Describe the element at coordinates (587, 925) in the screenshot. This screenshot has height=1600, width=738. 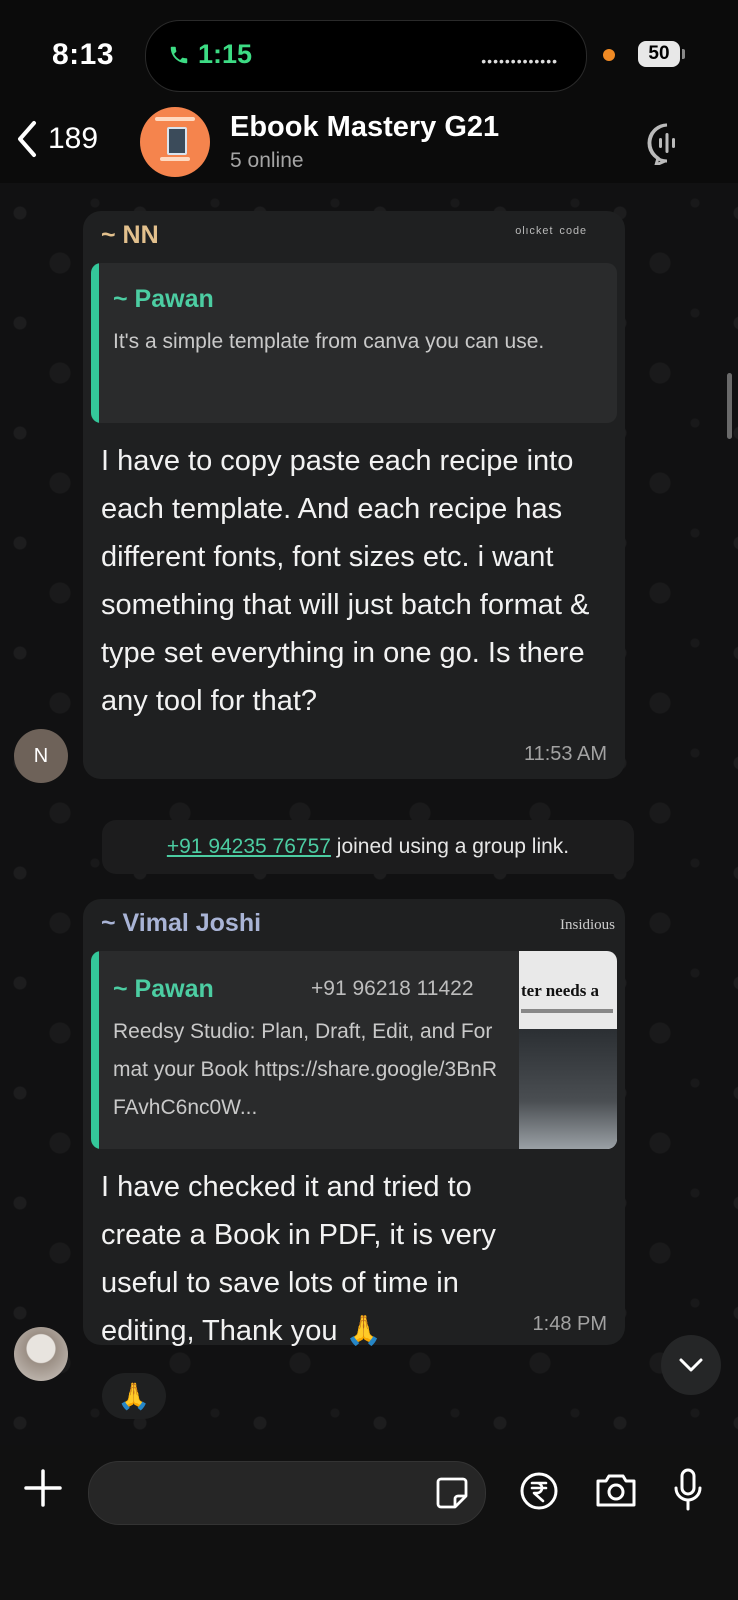
I see `sender-tag: Insidious` at that location.